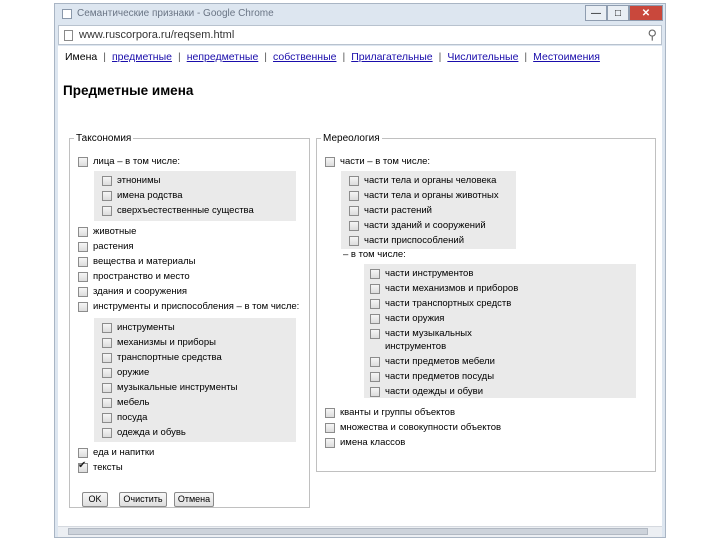 The width and height of the screenshot is (720, 540). I want to click on checkbox-weapons: оружие, so click(125, 372).